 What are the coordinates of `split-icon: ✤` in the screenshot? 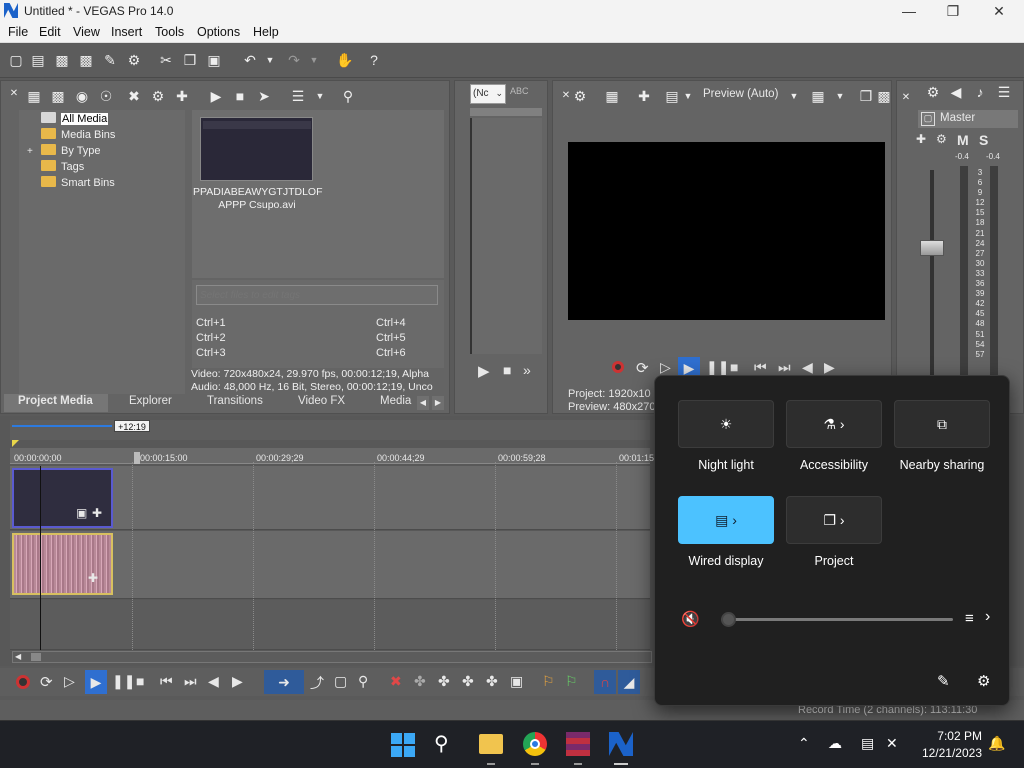 It's located at (492, 681).